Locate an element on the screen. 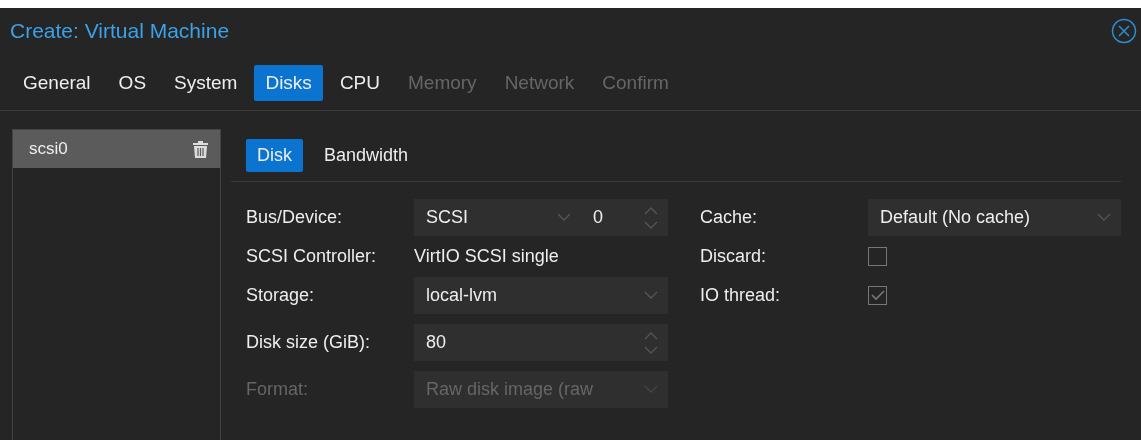  disk-list-item: scsi0 is located at coordinates (116, 149).